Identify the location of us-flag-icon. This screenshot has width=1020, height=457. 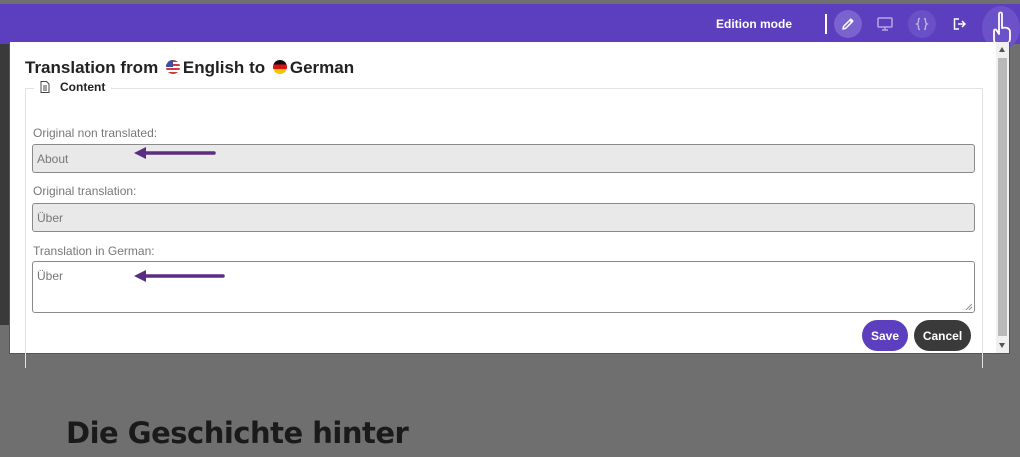
(172, 67).